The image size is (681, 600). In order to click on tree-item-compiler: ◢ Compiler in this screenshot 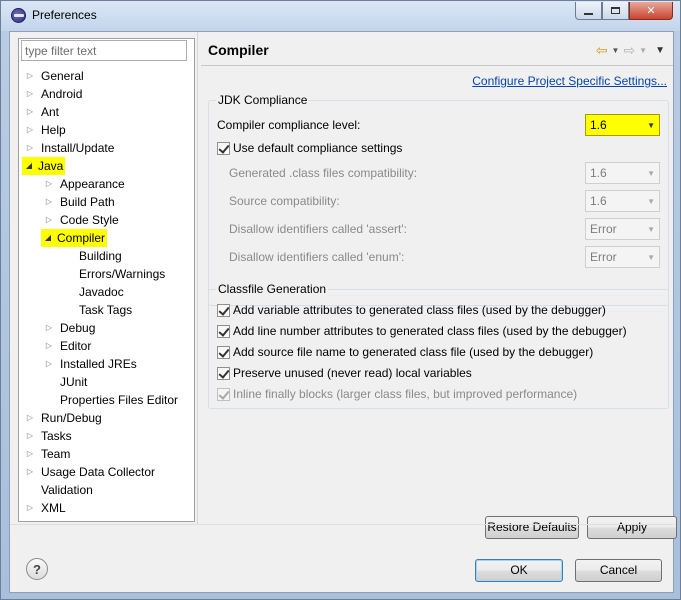, I will do `click(106, 238)`.